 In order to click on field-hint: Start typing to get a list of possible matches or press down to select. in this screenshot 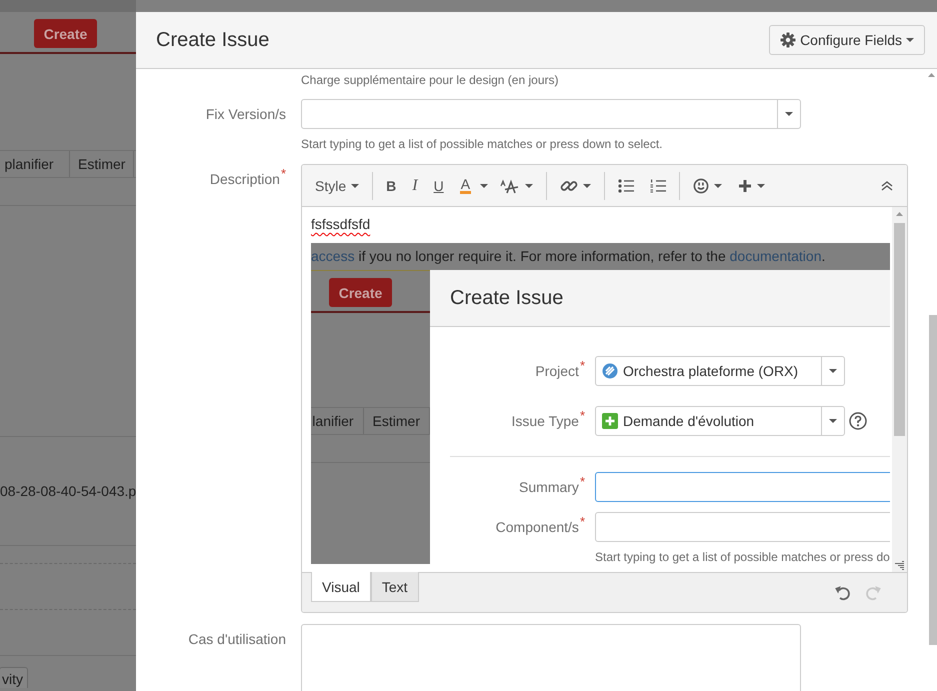, I will do `click(482, 144)`.